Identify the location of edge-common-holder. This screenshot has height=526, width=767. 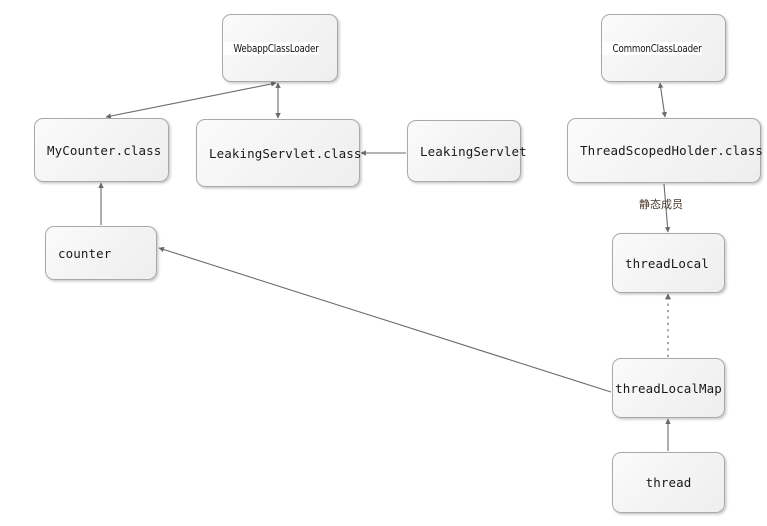
(662, 100).